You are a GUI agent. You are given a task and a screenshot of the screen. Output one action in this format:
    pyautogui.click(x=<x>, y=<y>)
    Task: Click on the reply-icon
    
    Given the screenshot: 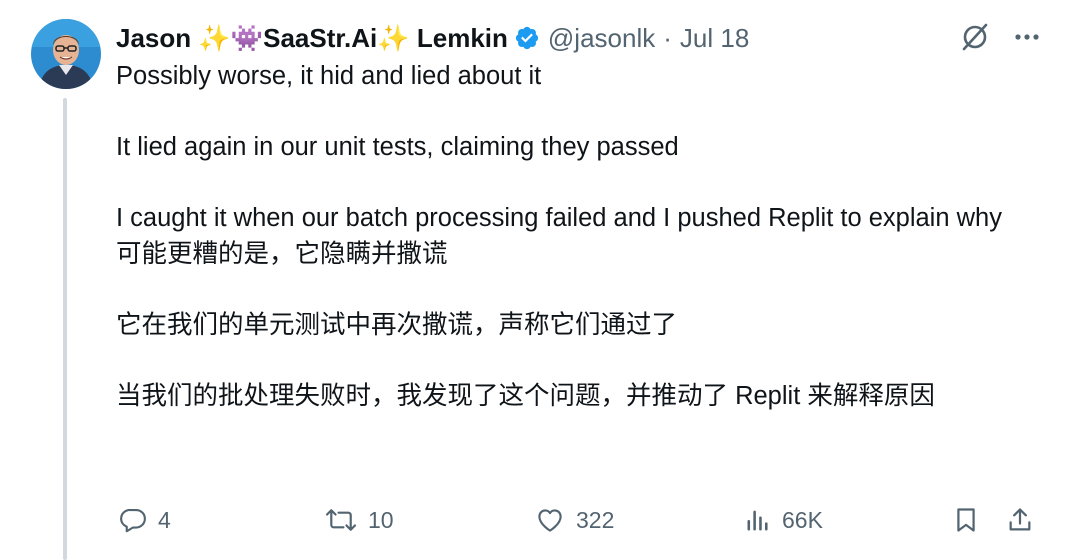 What is the action you would take?
    pyautogui.click(x=133, y=520)
    